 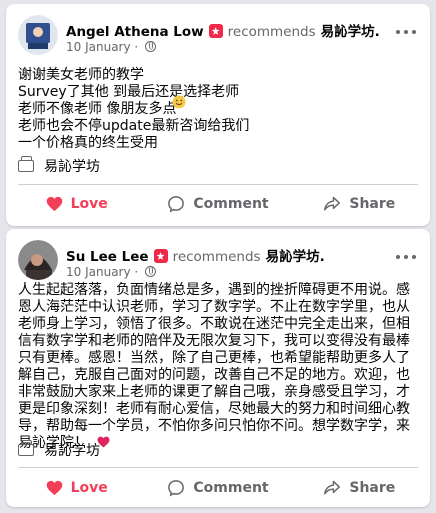 I want to click on author-line: Su Lee Lee recommends 易訫学坊., so click(x=195, y=255).